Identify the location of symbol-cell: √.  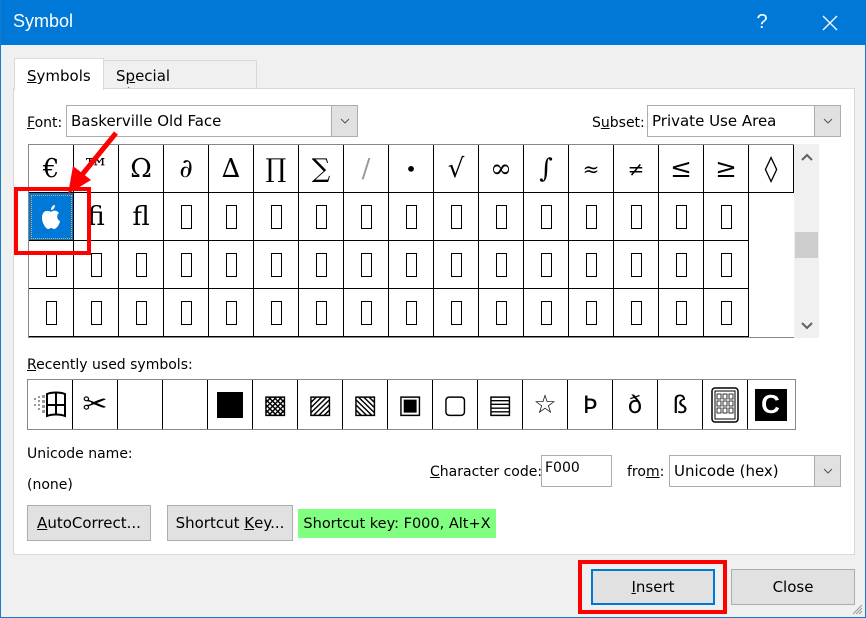
(456, 169).